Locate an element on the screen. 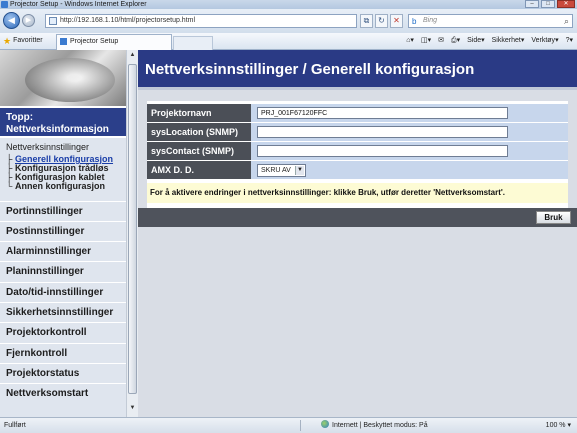  refresh-icon: ↻ is located at coordinates (381, 21).